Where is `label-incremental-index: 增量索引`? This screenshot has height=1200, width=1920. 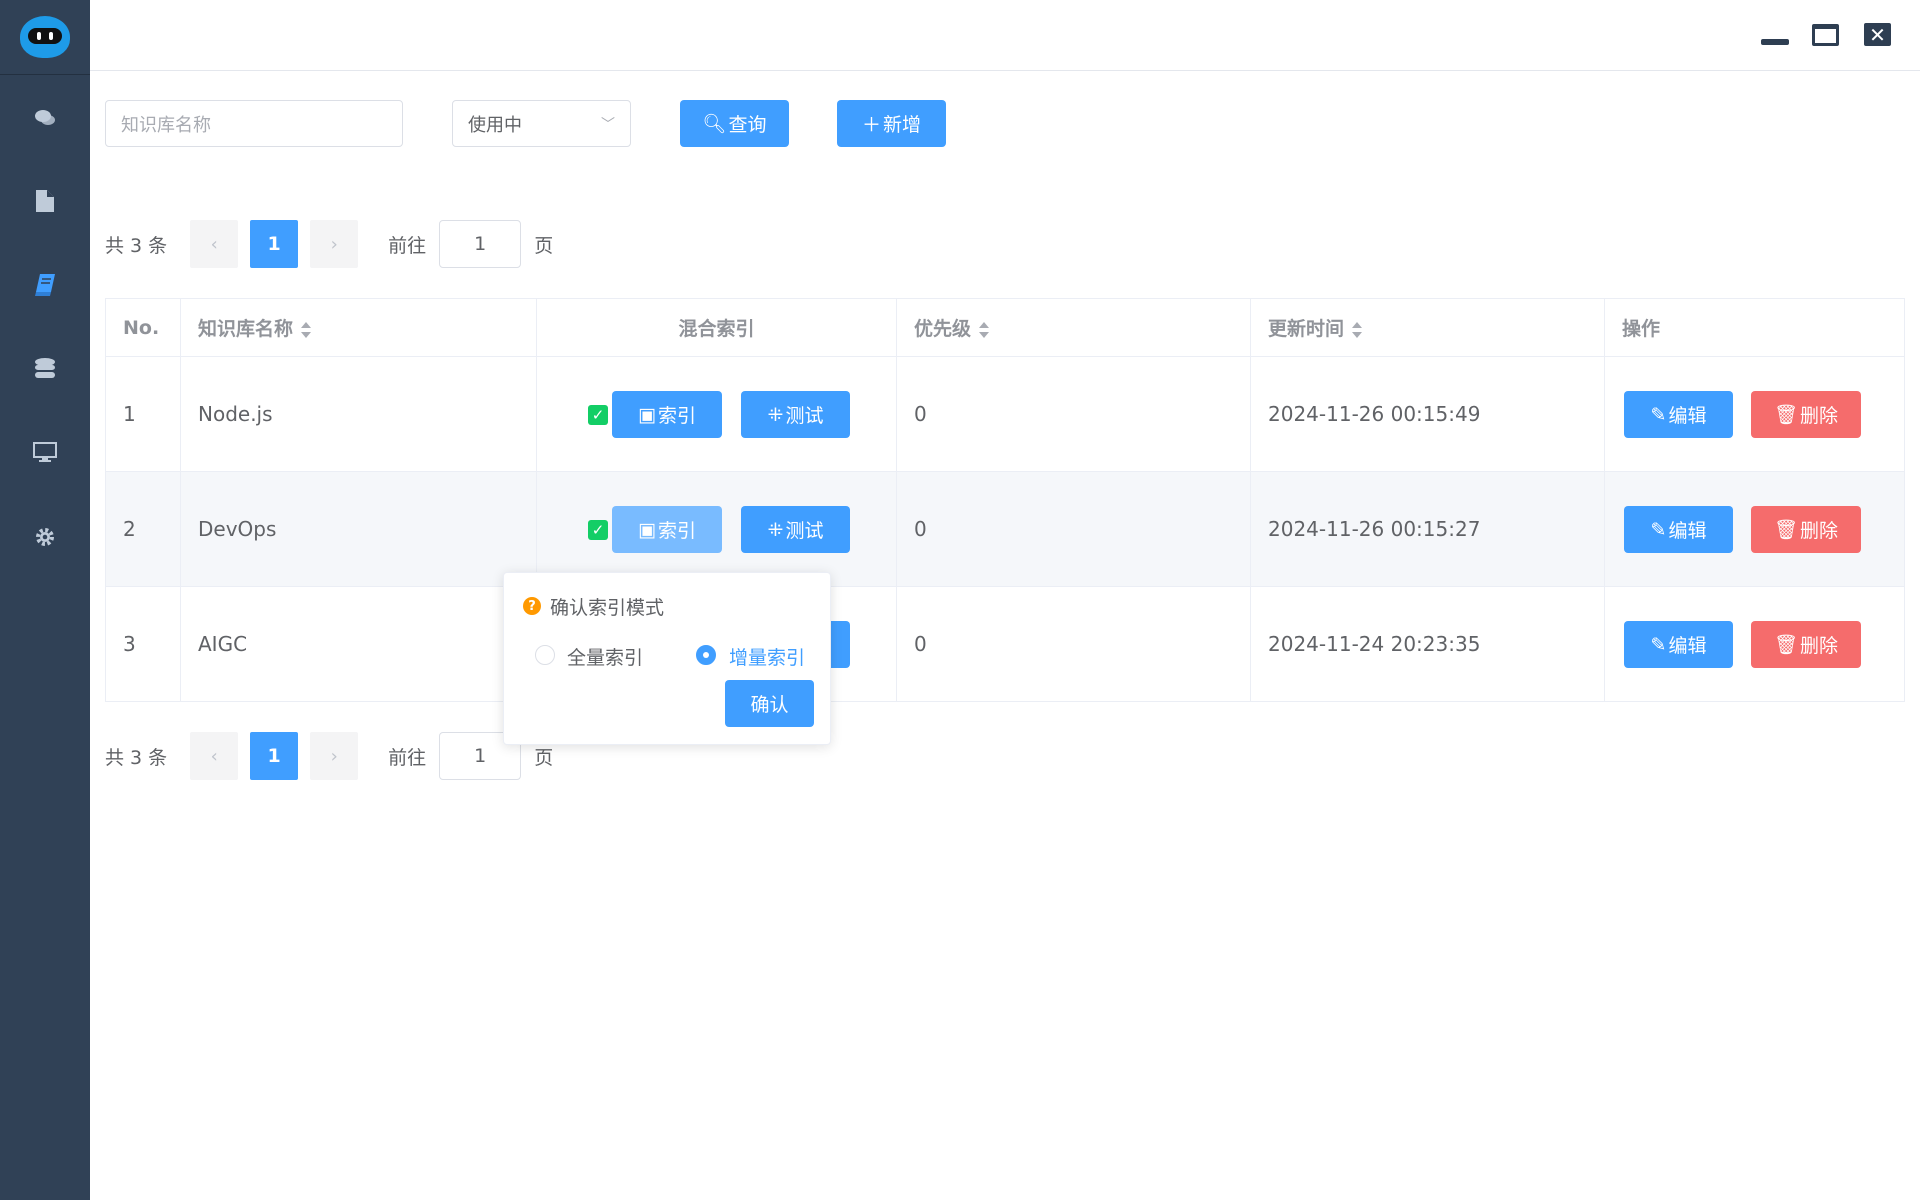
label-incremental-index: 增量索引 is located at coordinates (767, 656).